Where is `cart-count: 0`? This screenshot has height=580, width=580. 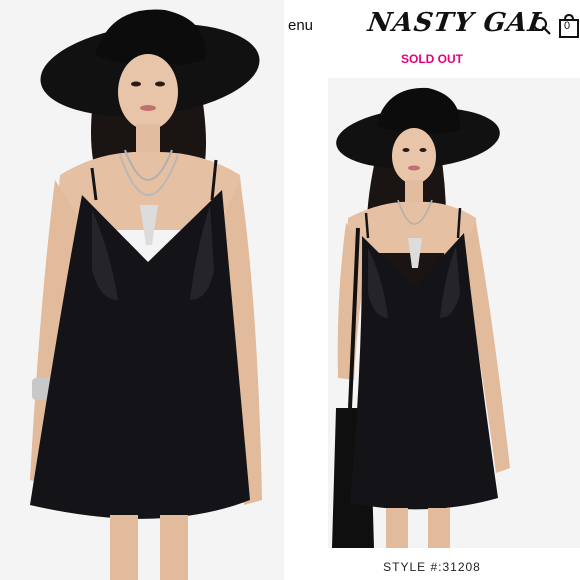 cart-count: 0 is located at coordinates (567, 26).